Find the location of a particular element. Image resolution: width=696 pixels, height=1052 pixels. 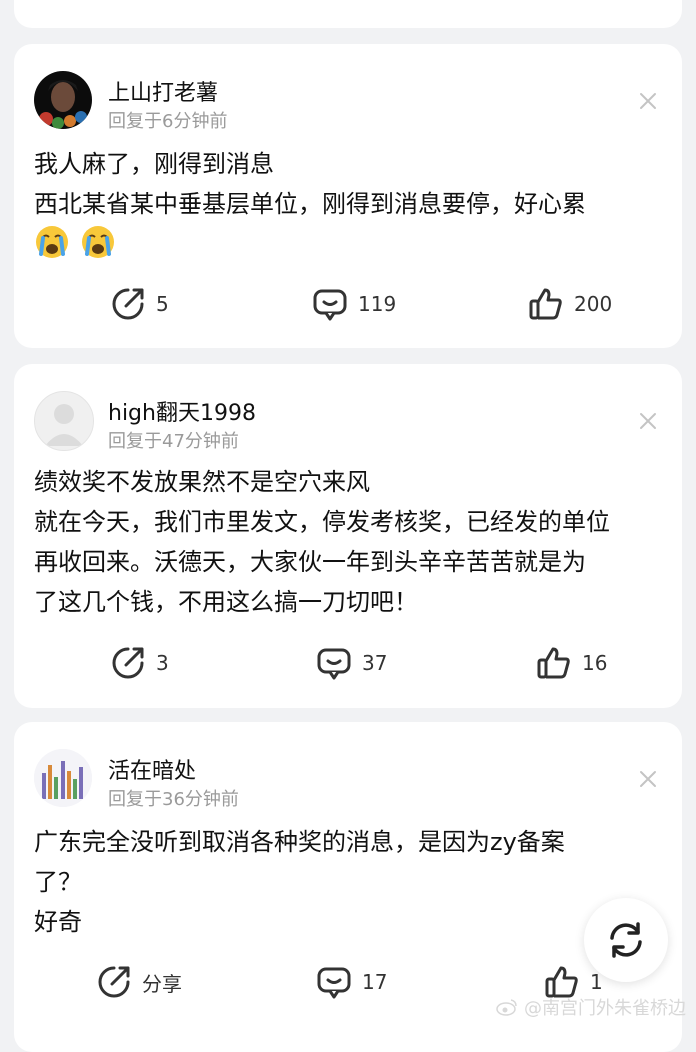

comment-line: 就在今天，我们市里发文，停发考核奖，已经发的单位 is located at coordinates (322, 522).